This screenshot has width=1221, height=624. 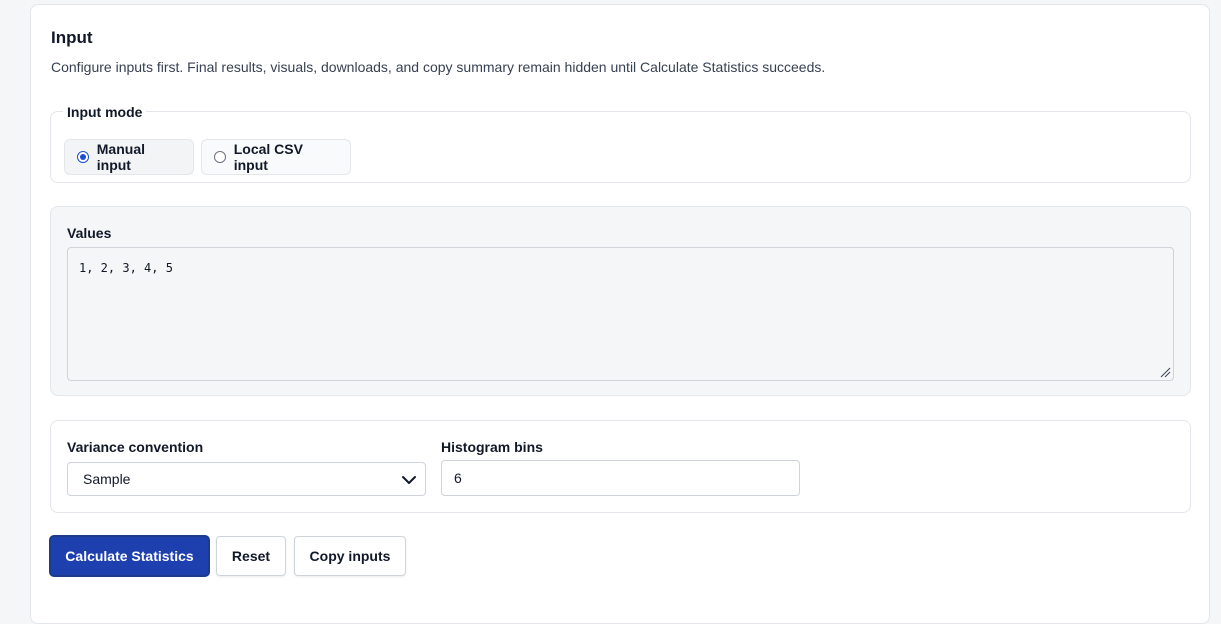 What do you see at coordinates (409, 480) in the screenshot?
I see `chevron-down-icon` at bounding box center [409, 480].